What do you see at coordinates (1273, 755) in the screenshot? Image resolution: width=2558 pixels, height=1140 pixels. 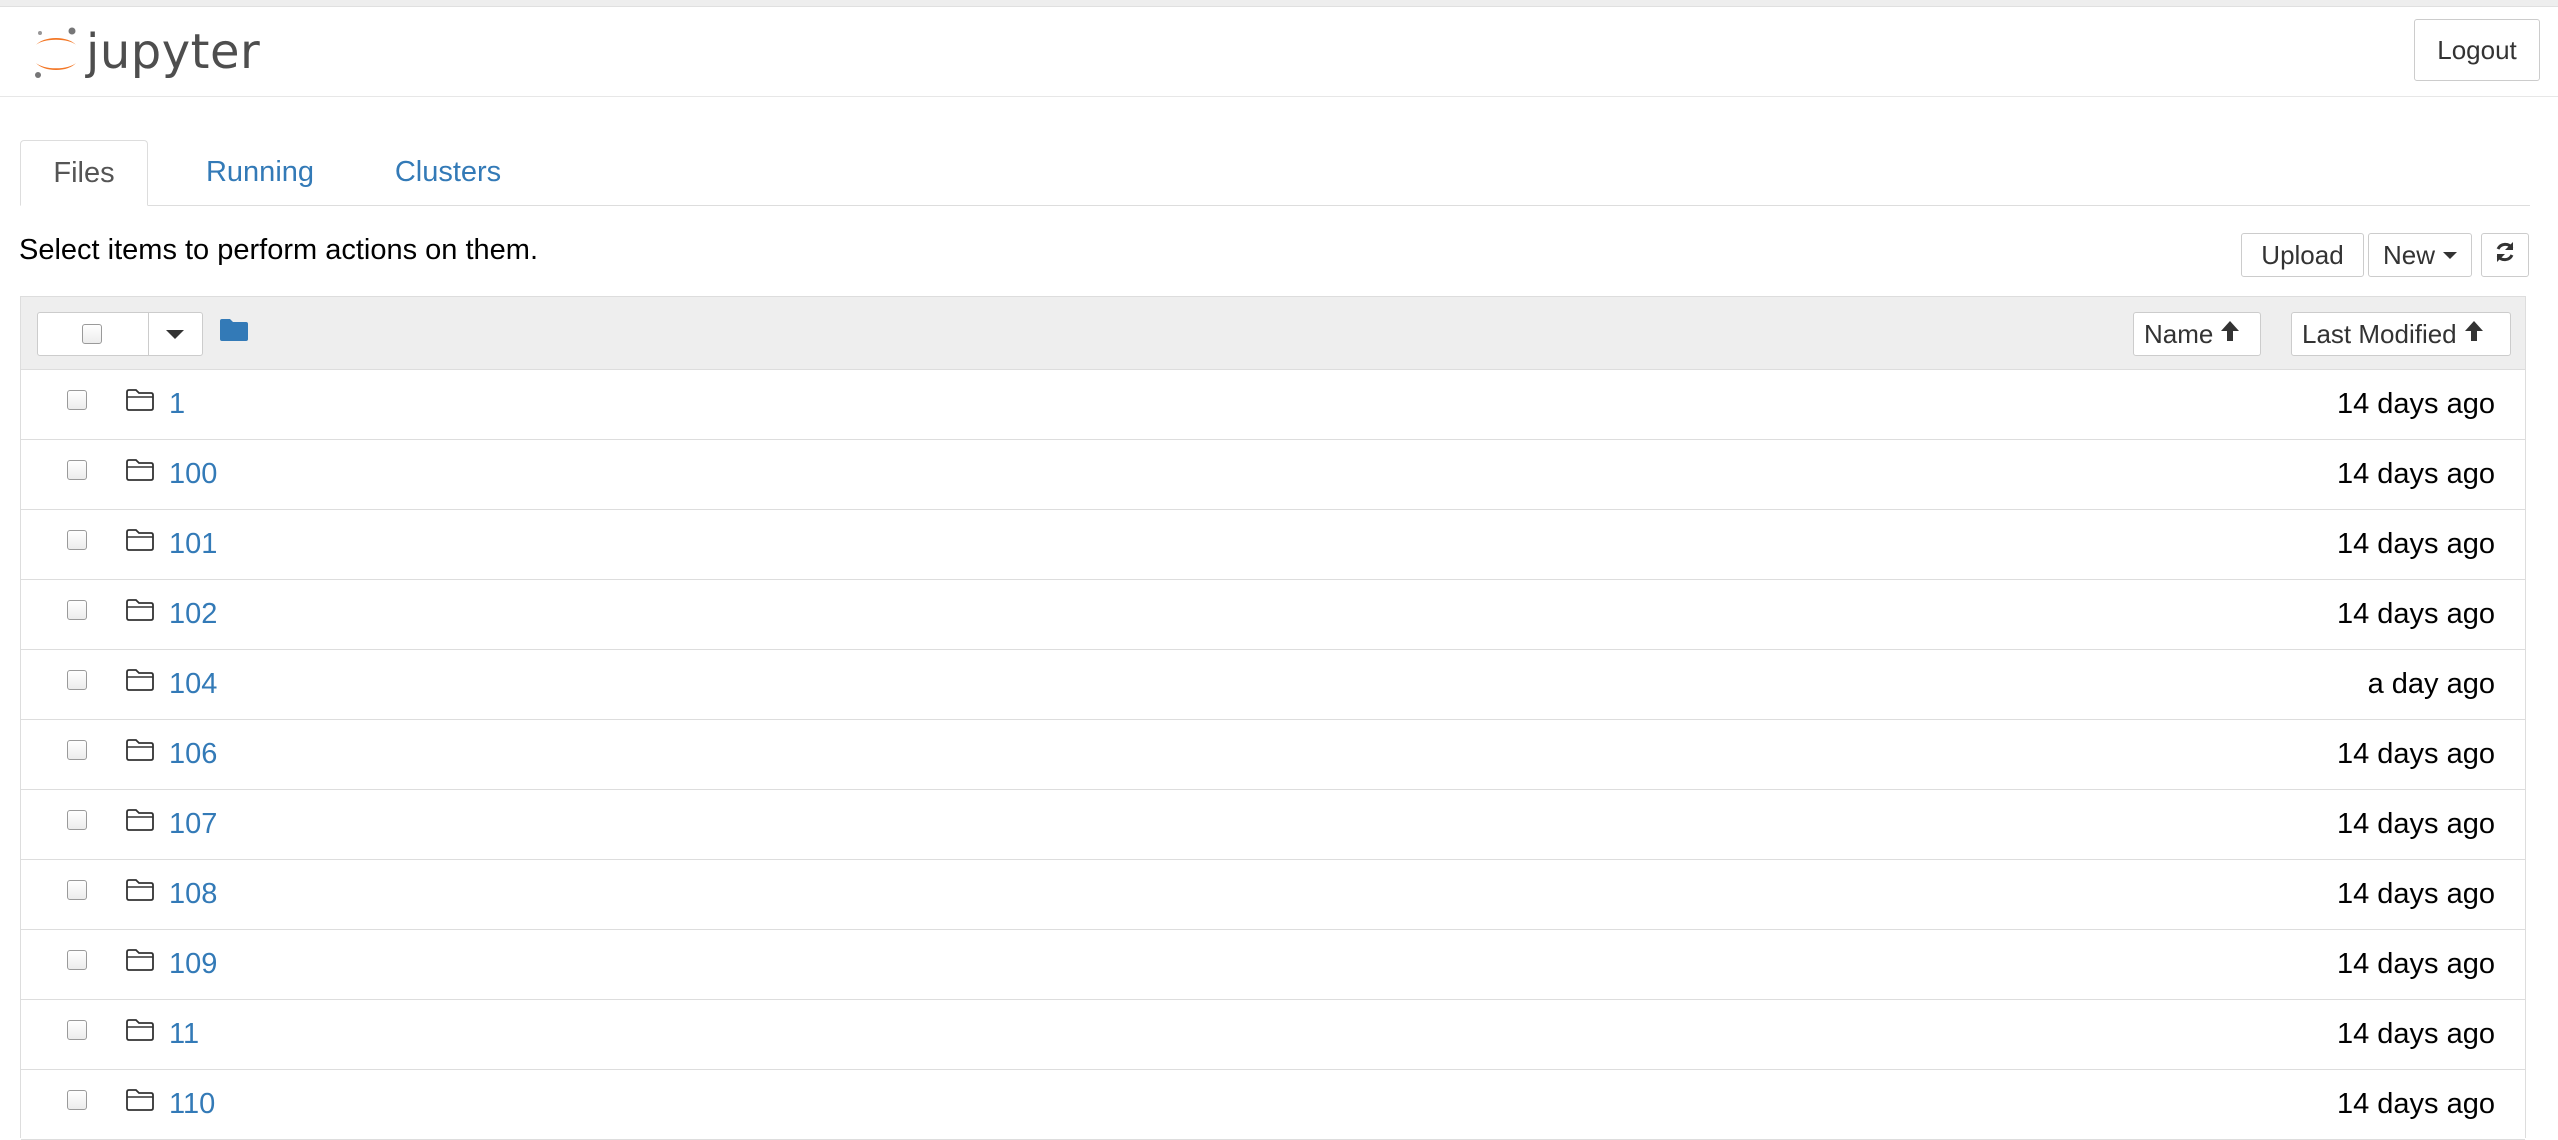 I see `file-row: 106 14 days ago` at bounding box center [1273, 755].